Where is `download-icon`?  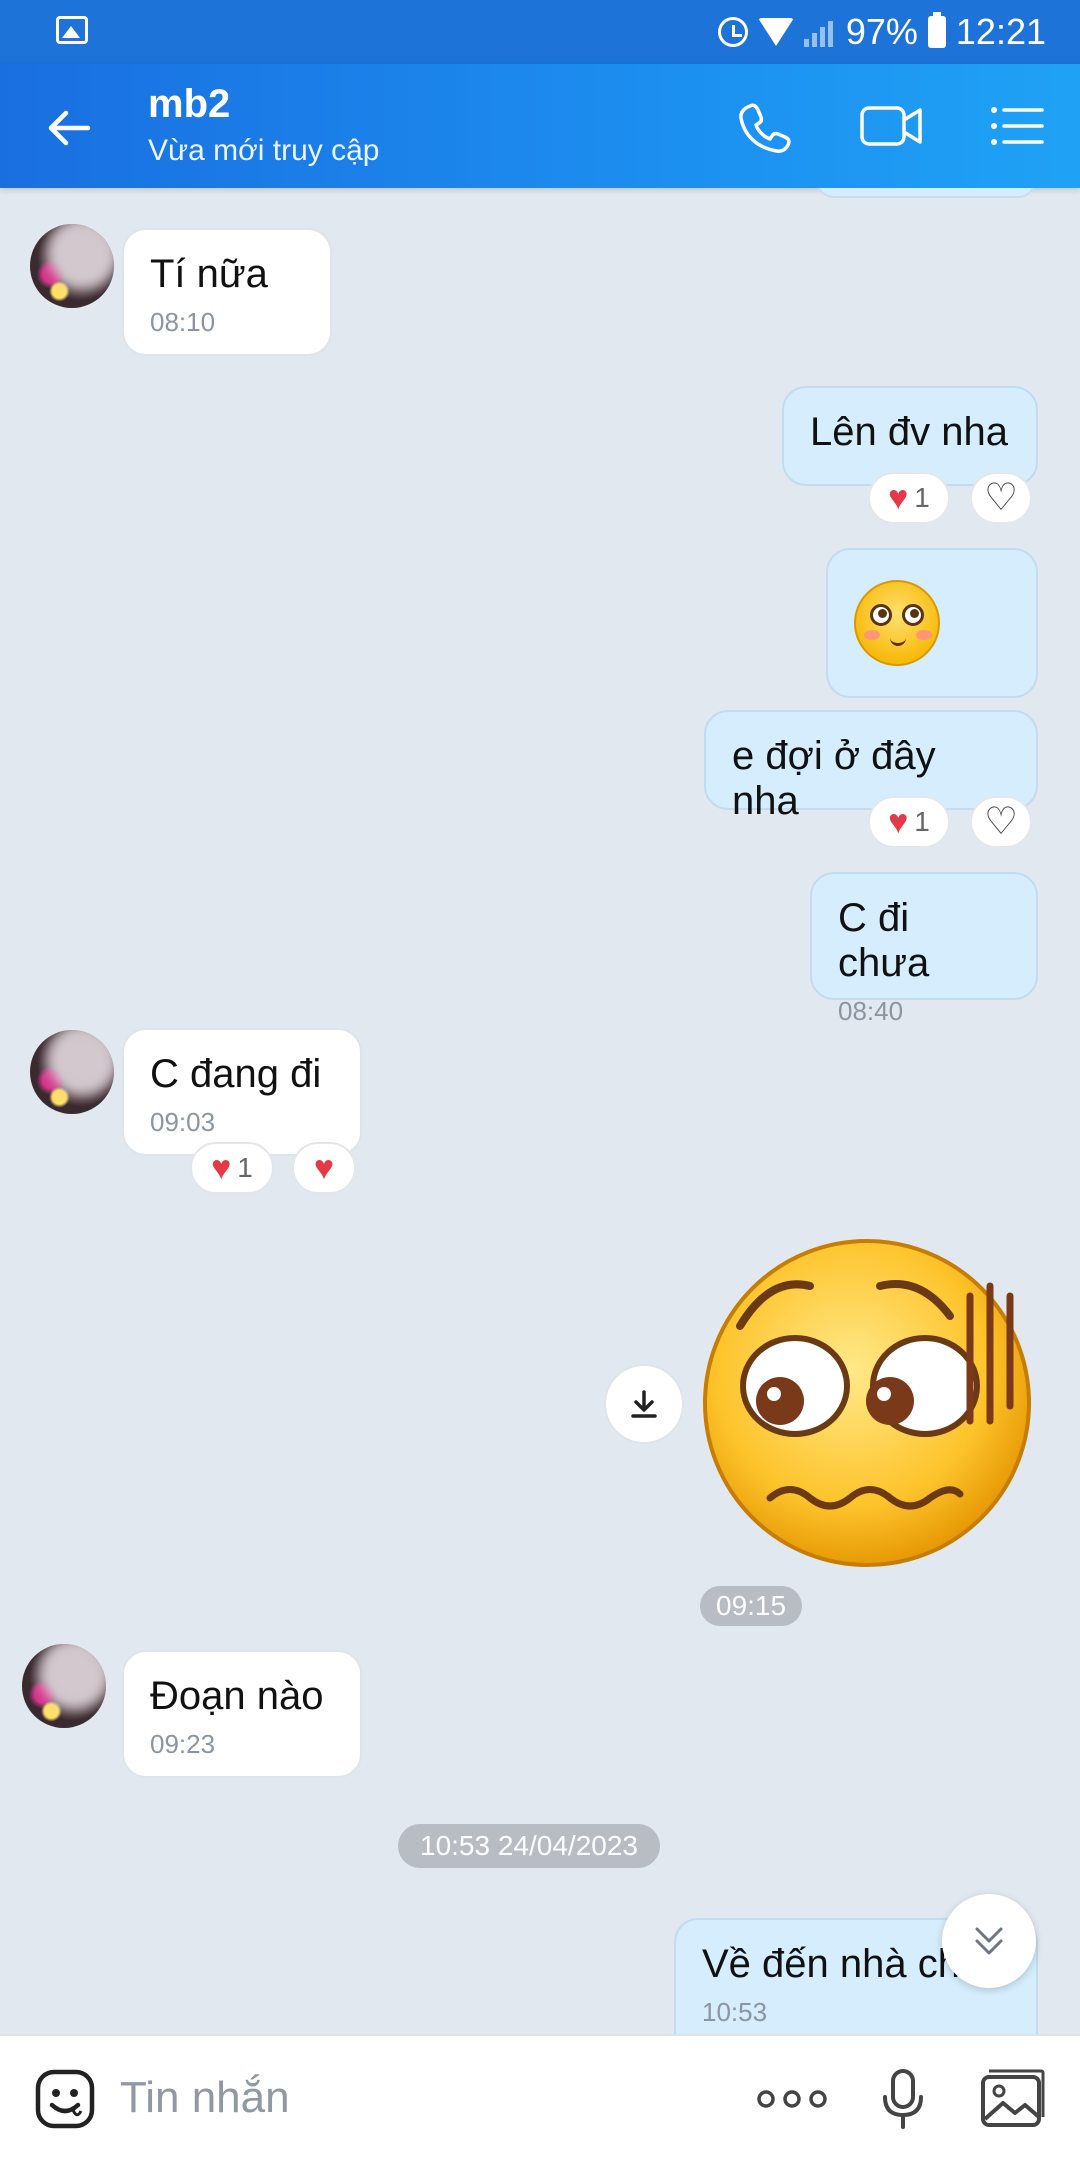 download-icon is located at coordinates (644, 1404).